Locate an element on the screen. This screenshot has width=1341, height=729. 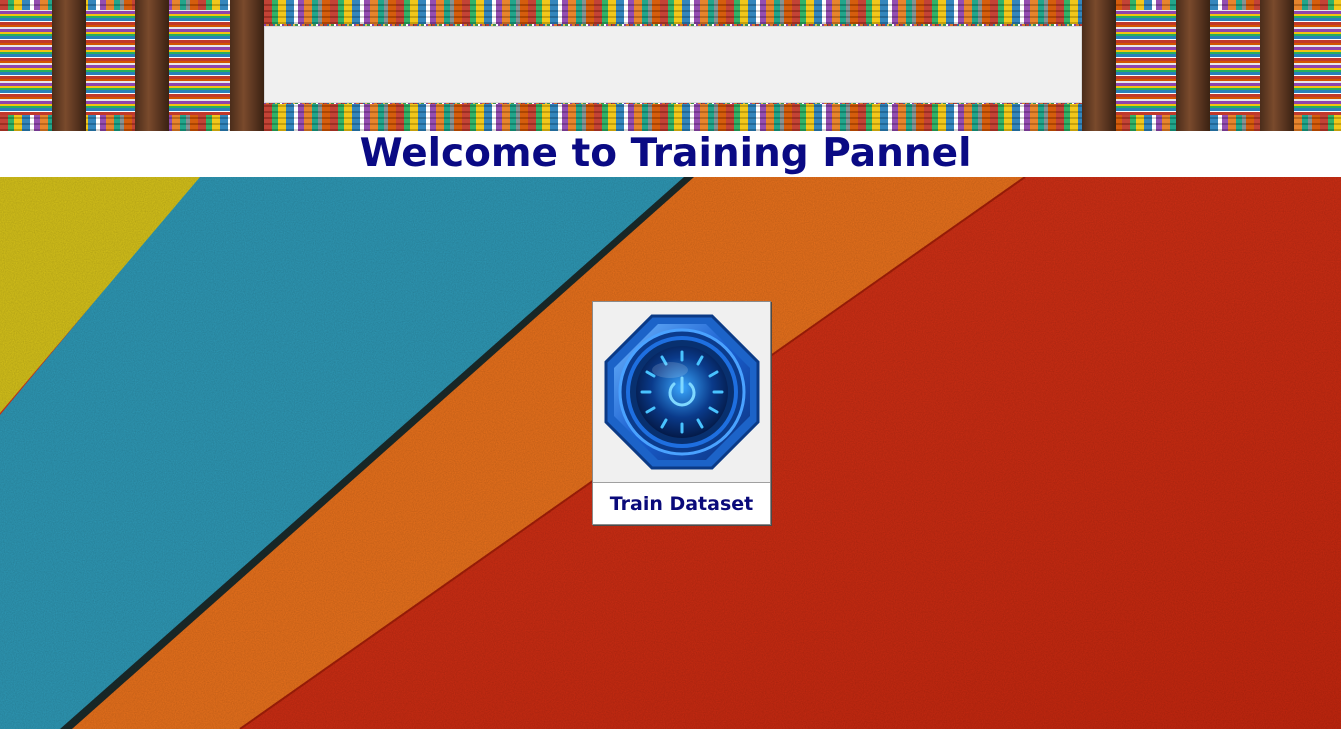
power-button-icon is located at coordinates (681, 392).